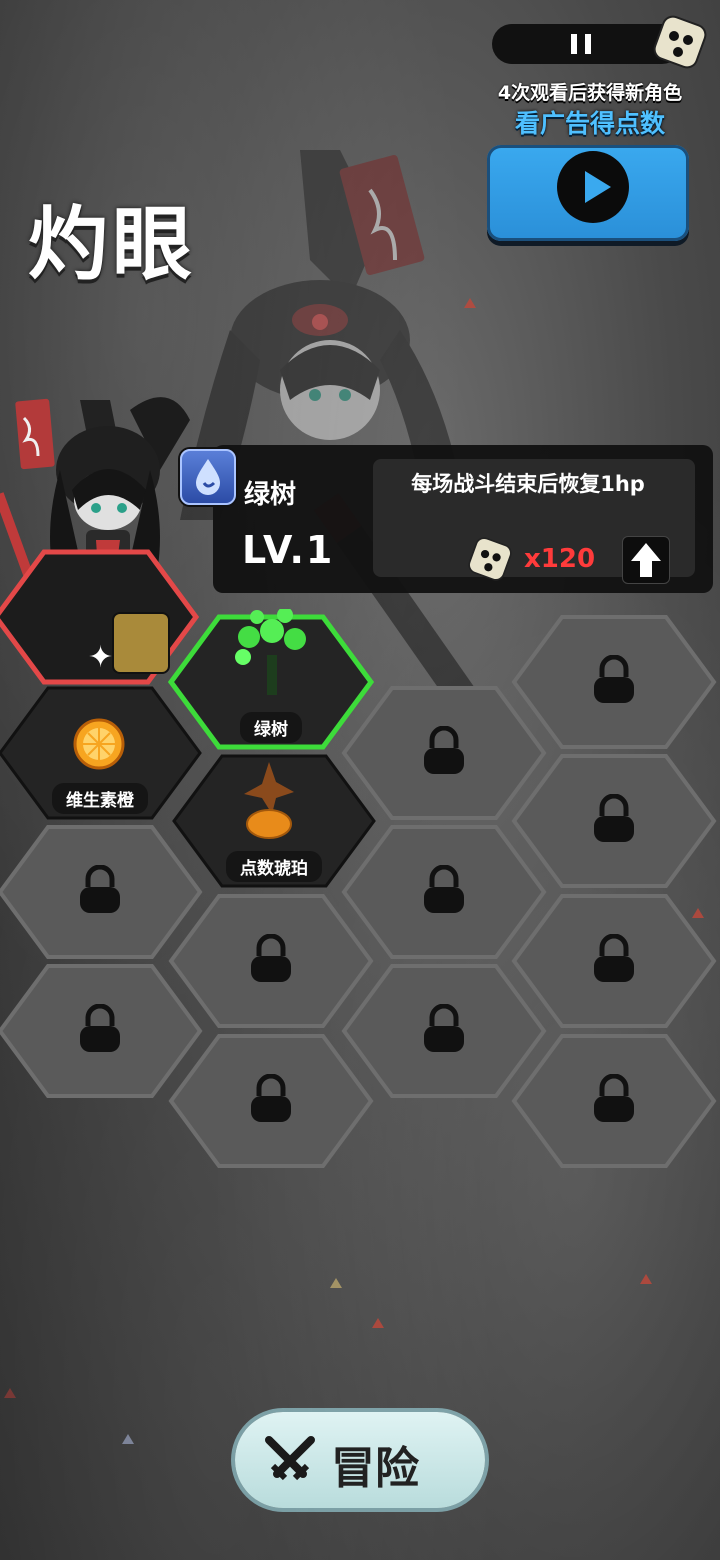 The image size is (720, 1560). Describe the element at coordinates (270, 652) in the screenshot. I see `green-tree-icon` at that location.